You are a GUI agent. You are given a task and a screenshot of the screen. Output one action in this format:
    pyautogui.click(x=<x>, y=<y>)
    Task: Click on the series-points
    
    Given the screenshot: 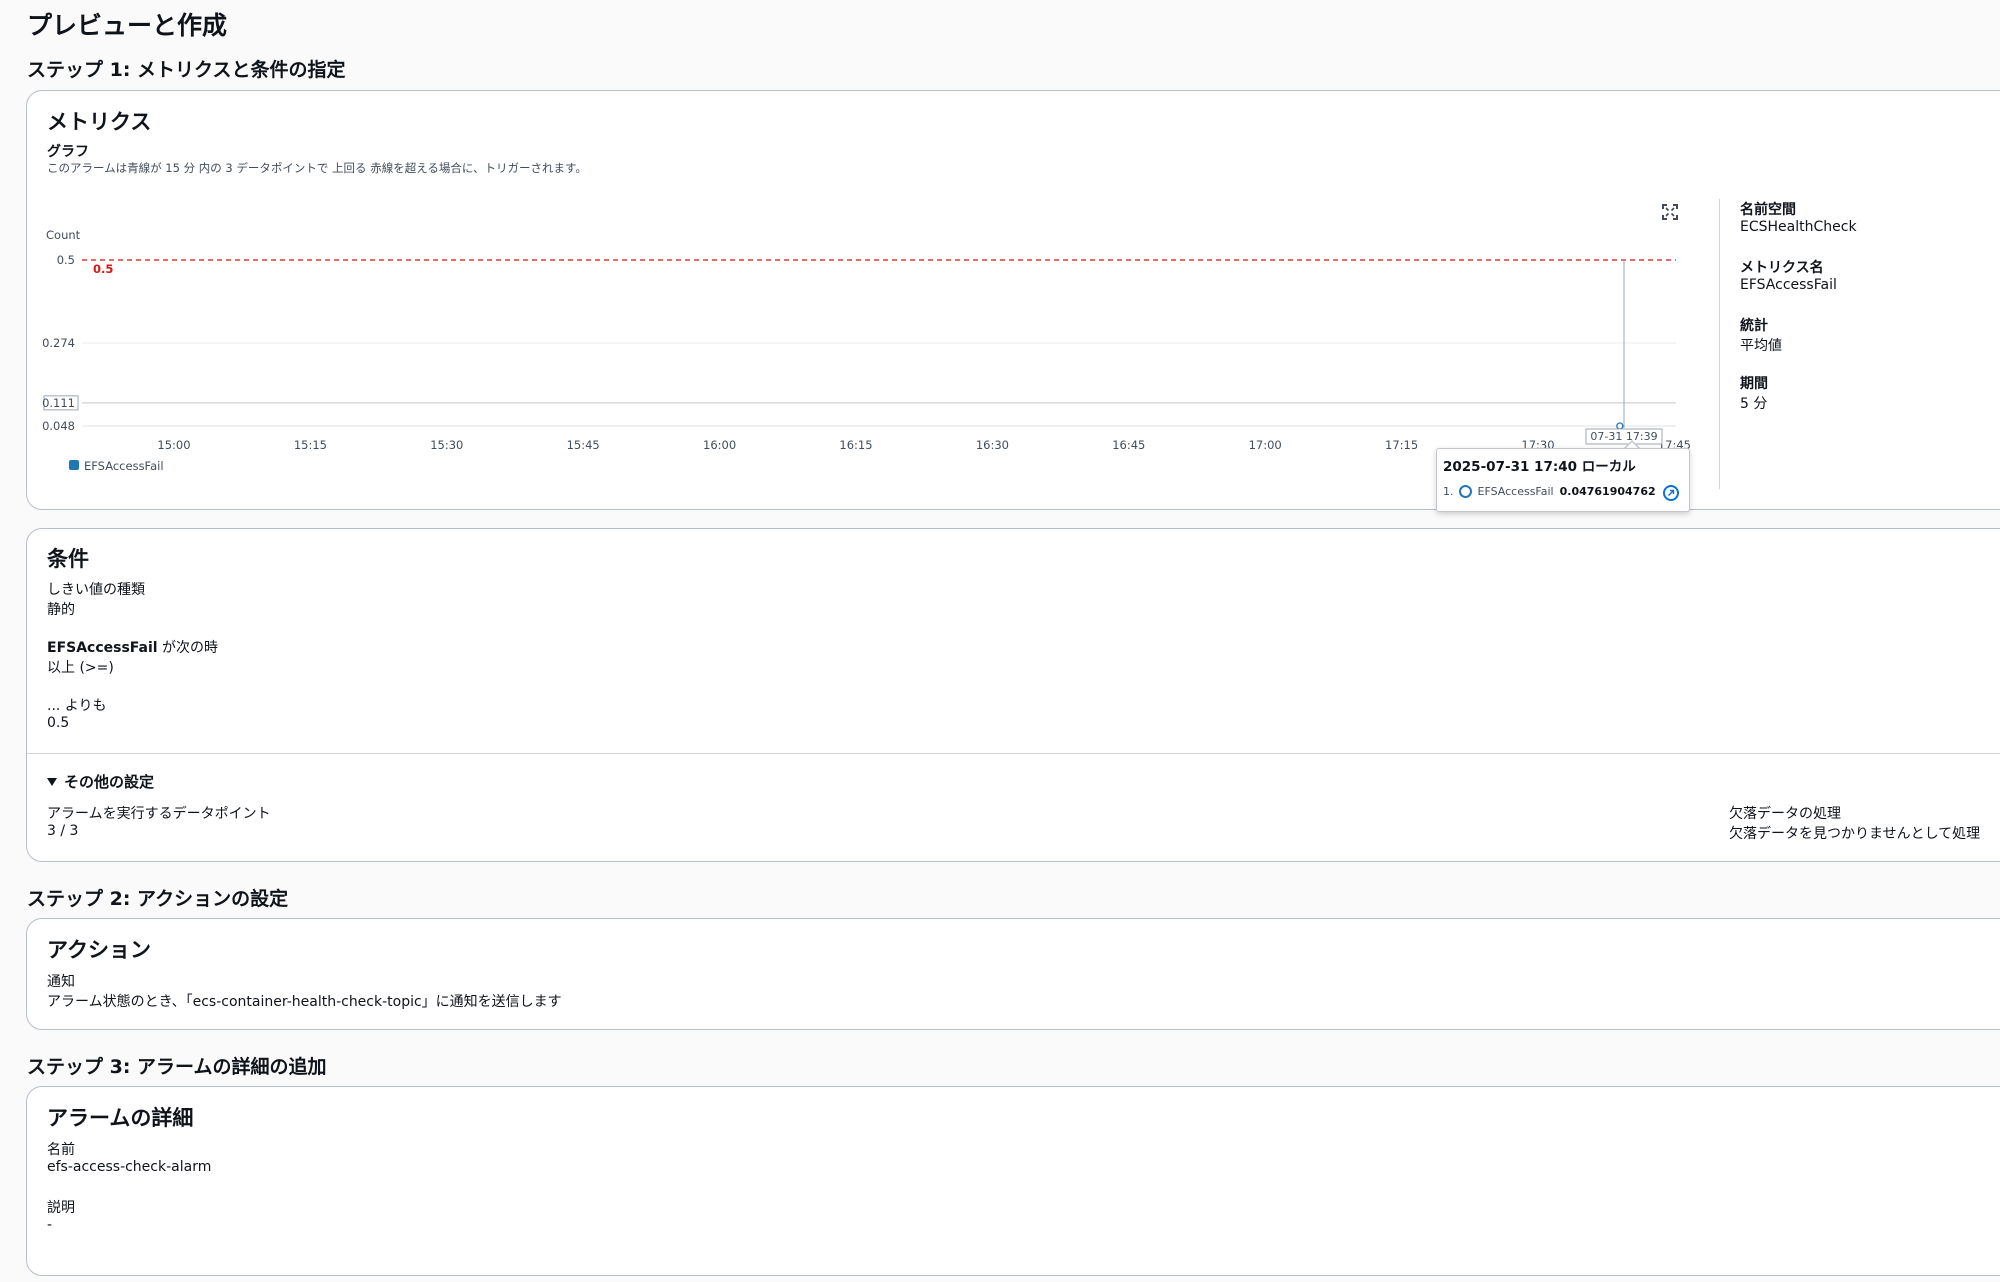 What is the action you would take?
    pyautogui.click(x=1620, y=426)
    